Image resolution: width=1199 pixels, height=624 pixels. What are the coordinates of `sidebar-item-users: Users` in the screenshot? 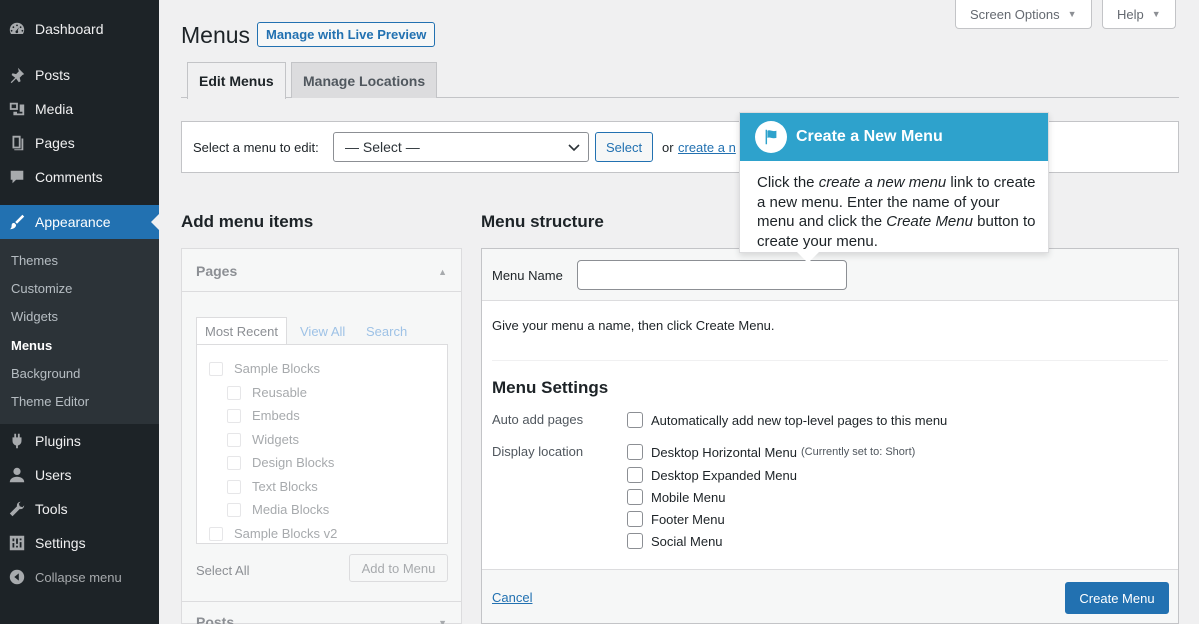 It's located at (79, 475).